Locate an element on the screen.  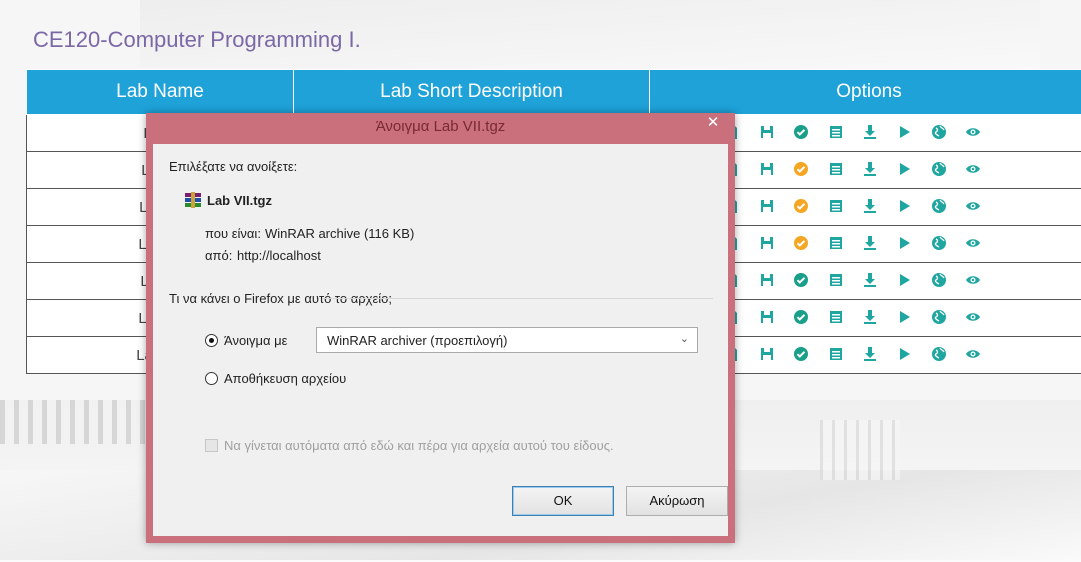
course-title: CE120-Computer Programming I. is located at coordinates (197, 39).